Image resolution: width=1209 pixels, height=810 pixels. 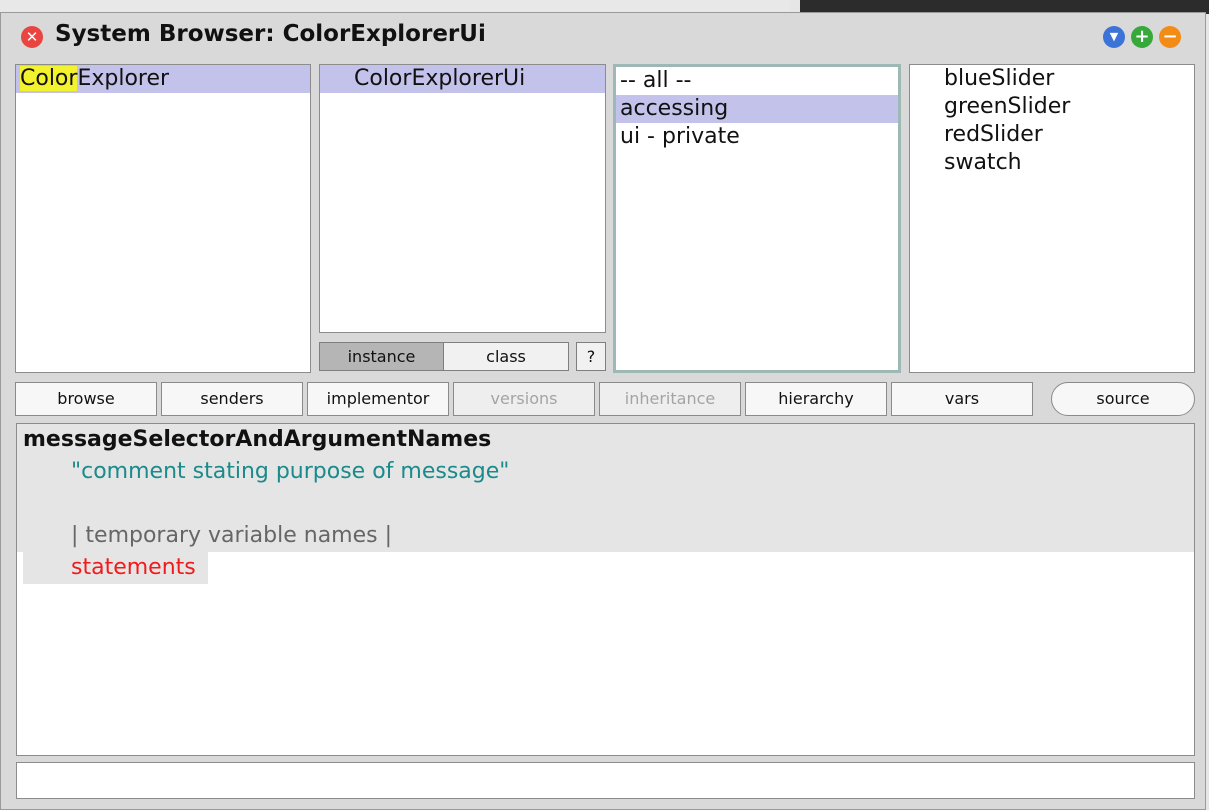 I want to click on method-selector-line: messageSelectorAndArgumentNames, so click(x=257, y=439).